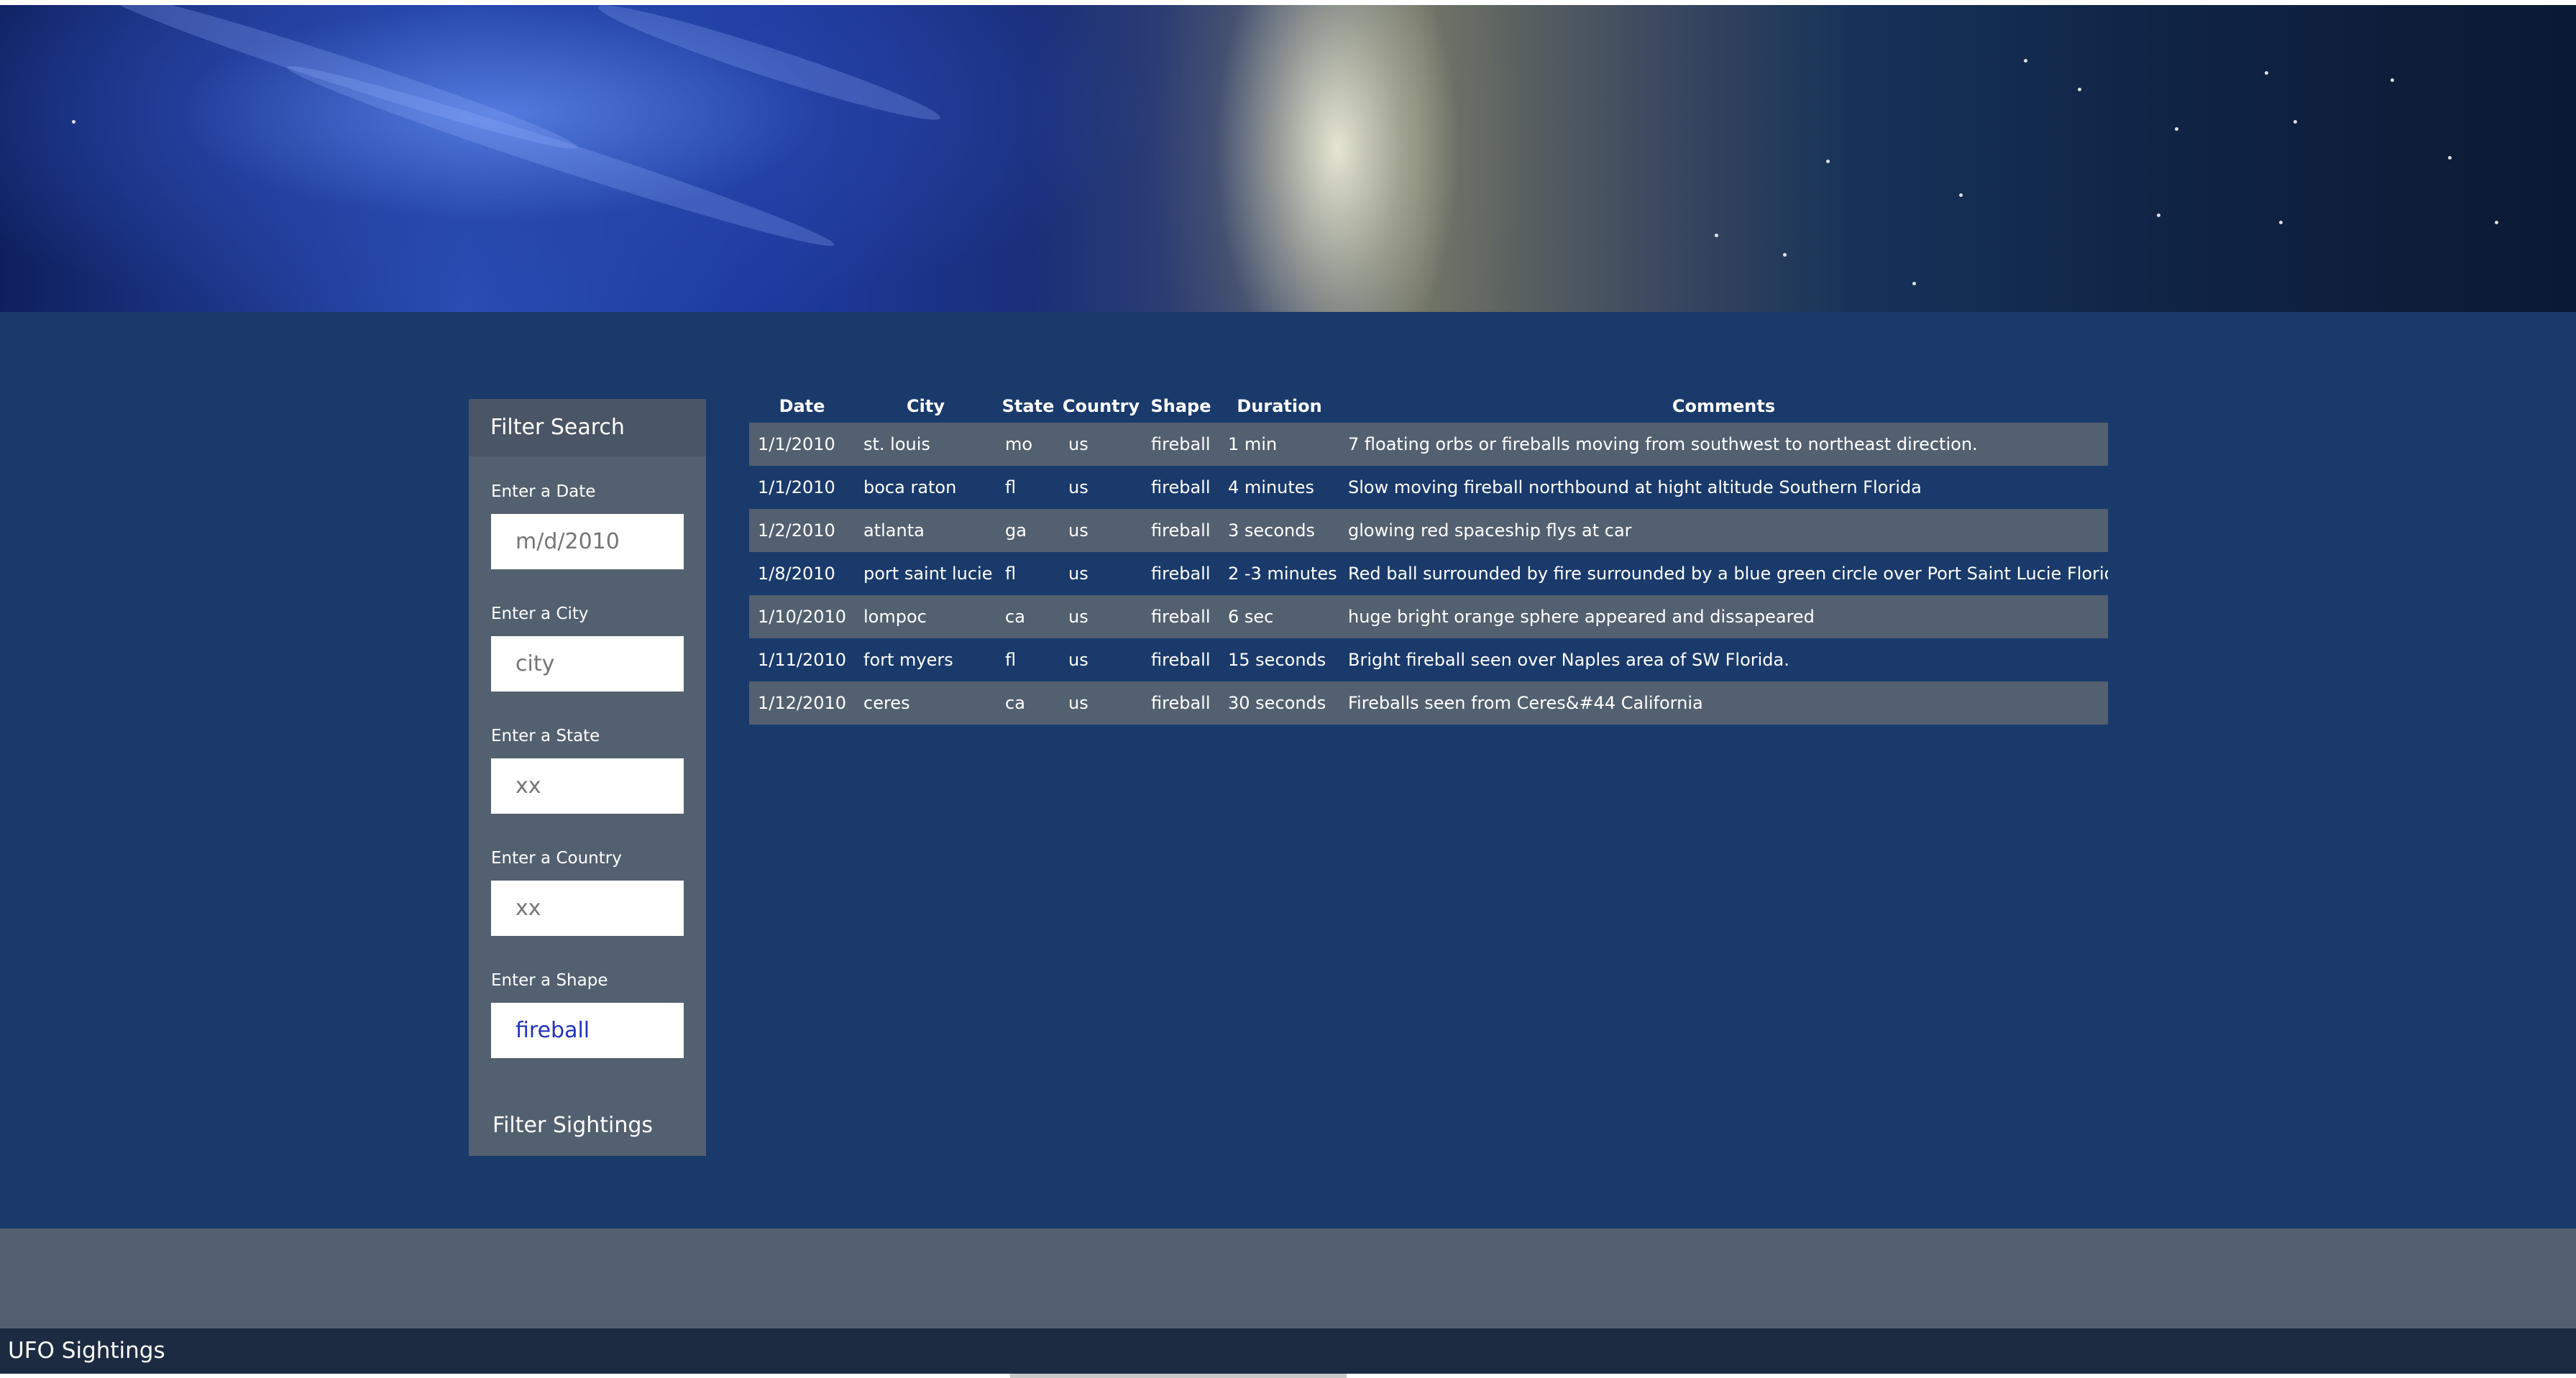  Describe the element at coordinates (1101, 405) in the screenshot. I see `column-header-country: Country` at that location.